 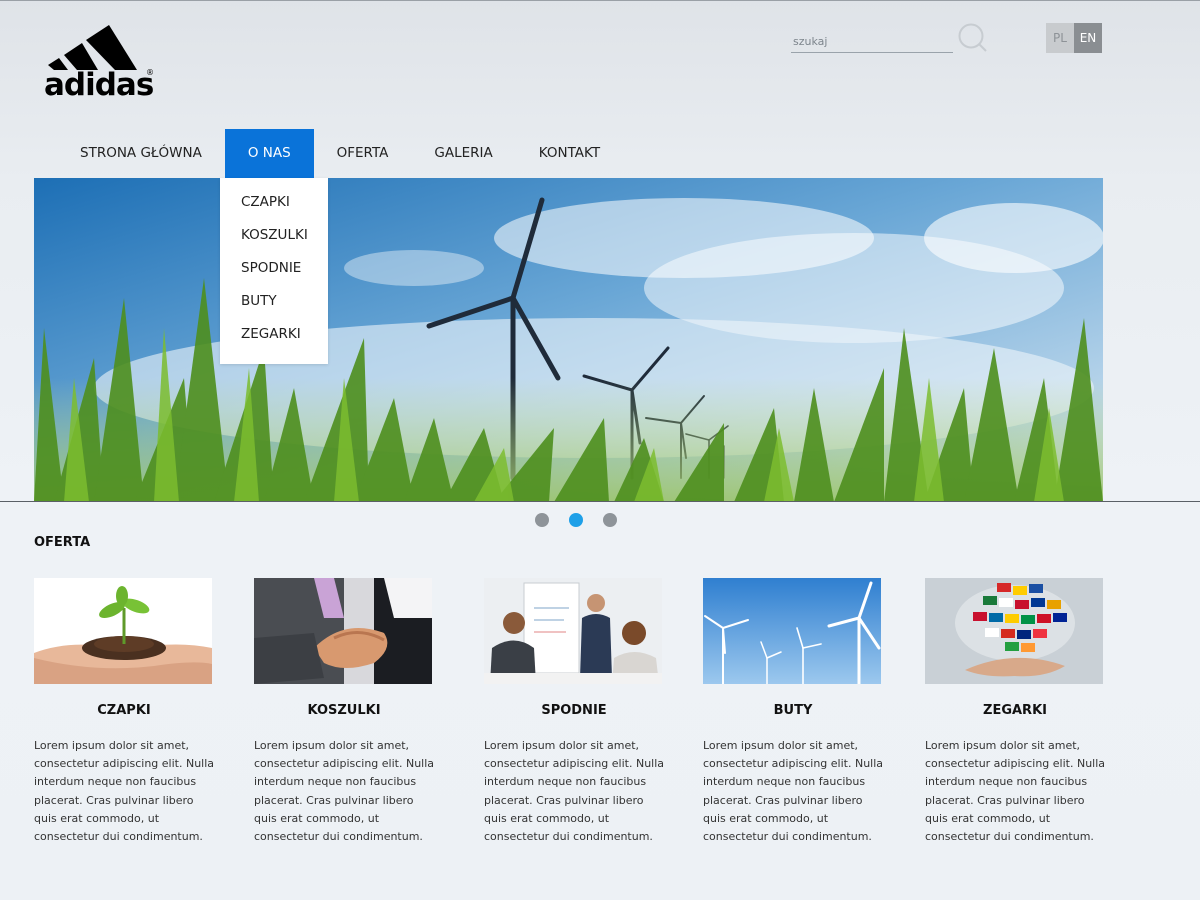 What do you see at coordinates (872, 42) in the screenshot?
I see `search-input` at bounding box center [872, 42].